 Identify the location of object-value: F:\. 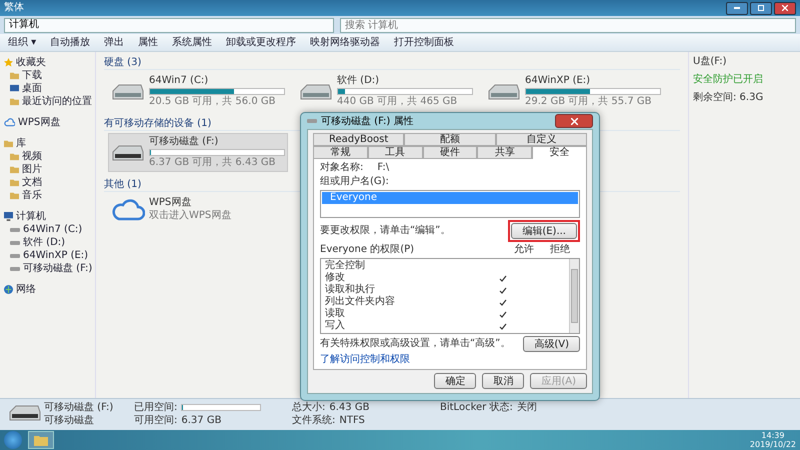
(383, 168).